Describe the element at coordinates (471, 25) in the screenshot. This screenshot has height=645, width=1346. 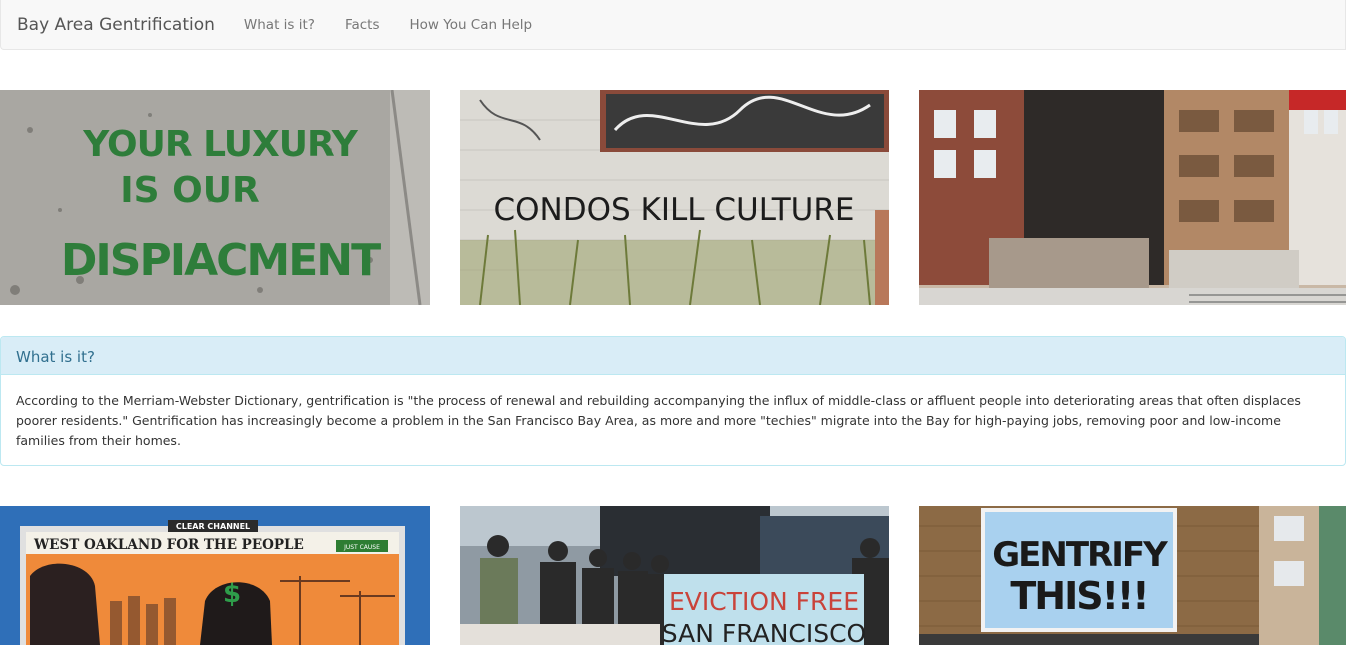
I see `nav-link-how-you-can-help: How You Can Help` at that location.